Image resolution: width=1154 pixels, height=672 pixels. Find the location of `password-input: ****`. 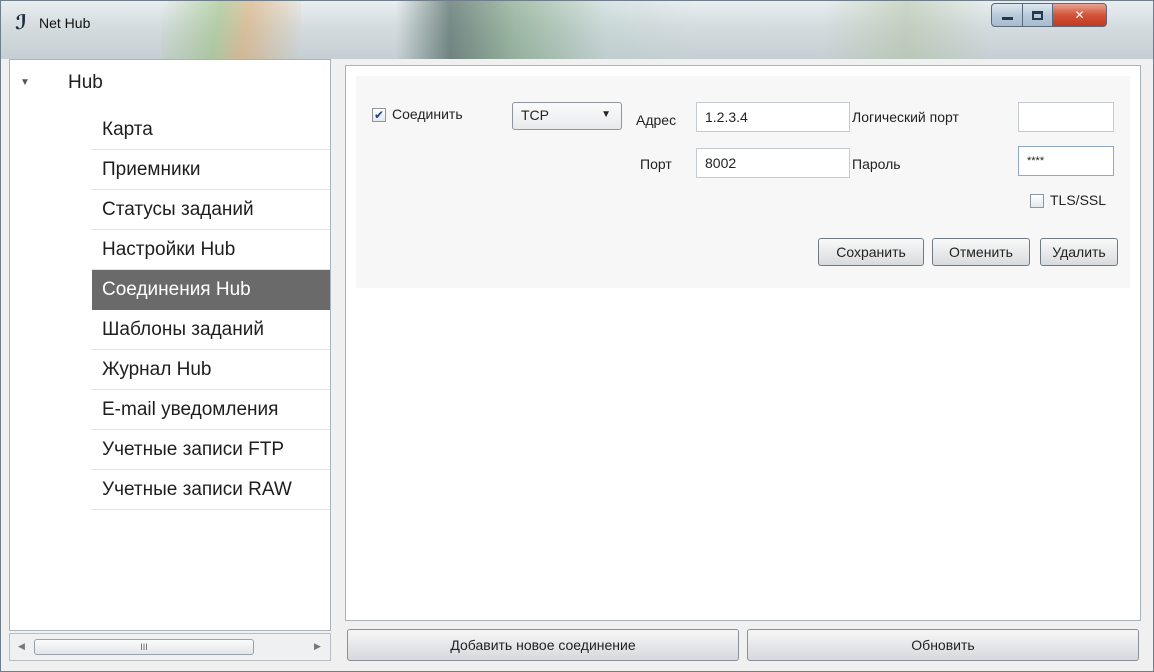

password-input: **** is located at coordinates (1066, 161).